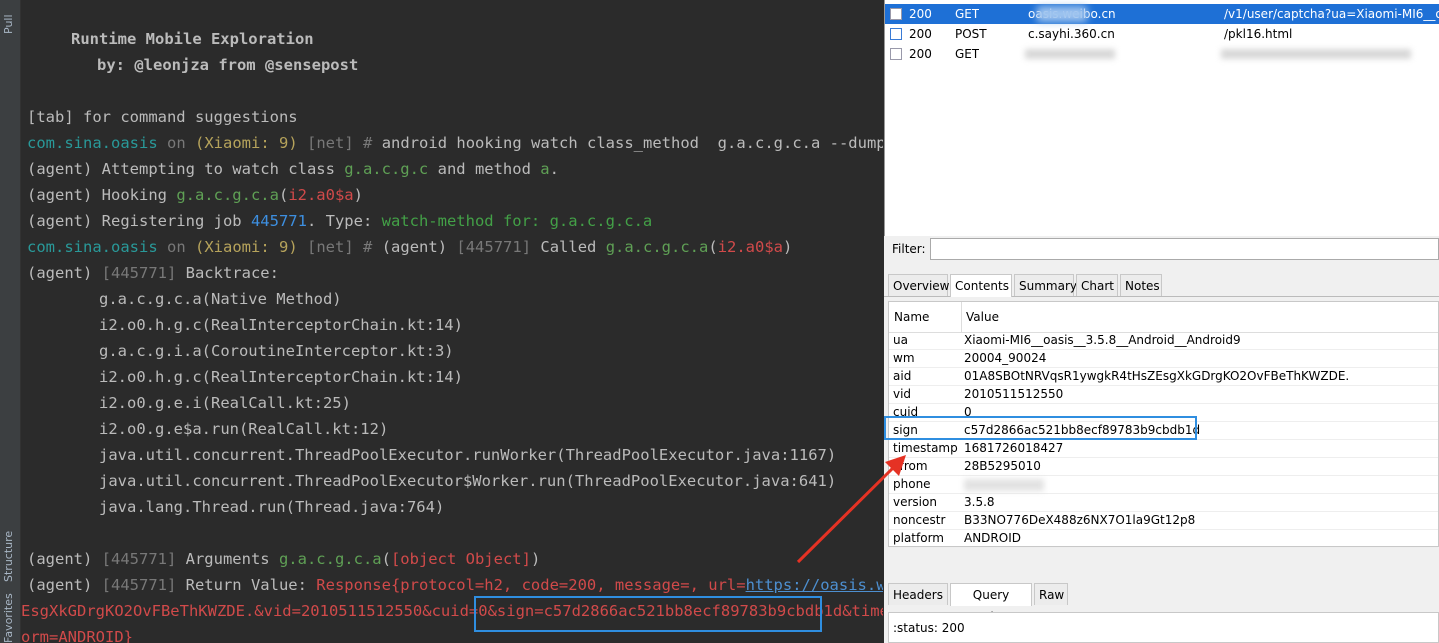 Image resolution: width=1439 pixels, height=643 pixels. What do you see at coordinates (10, 321) in the screenshot?
I see `ide-side-strip: Pull Structure Favorites` at bounding box center [10, 321].